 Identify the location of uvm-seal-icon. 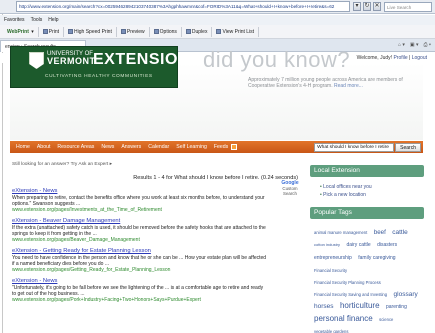
(36, 60).